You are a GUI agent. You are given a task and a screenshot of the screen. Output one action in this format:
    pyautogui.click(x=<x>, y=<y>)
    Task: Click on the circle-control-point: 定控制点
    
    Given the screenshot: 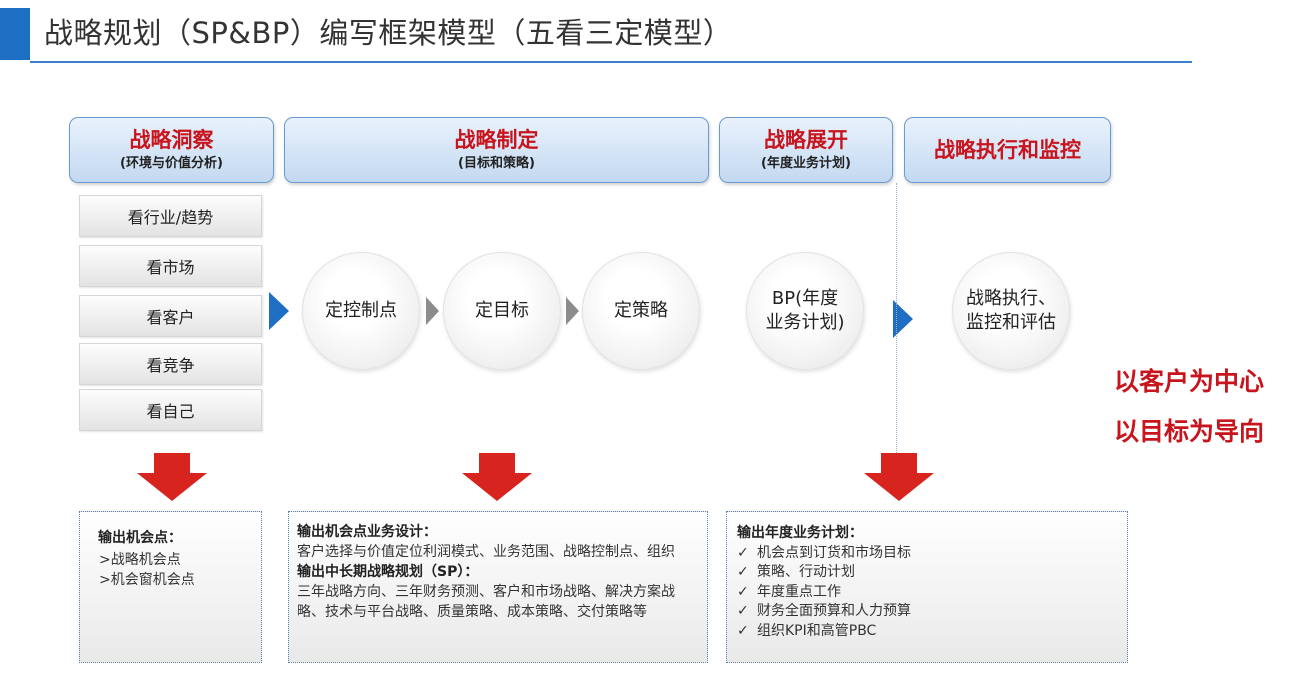 What is the action you would take?
    pyautogui.click(x=361, y=311)
    